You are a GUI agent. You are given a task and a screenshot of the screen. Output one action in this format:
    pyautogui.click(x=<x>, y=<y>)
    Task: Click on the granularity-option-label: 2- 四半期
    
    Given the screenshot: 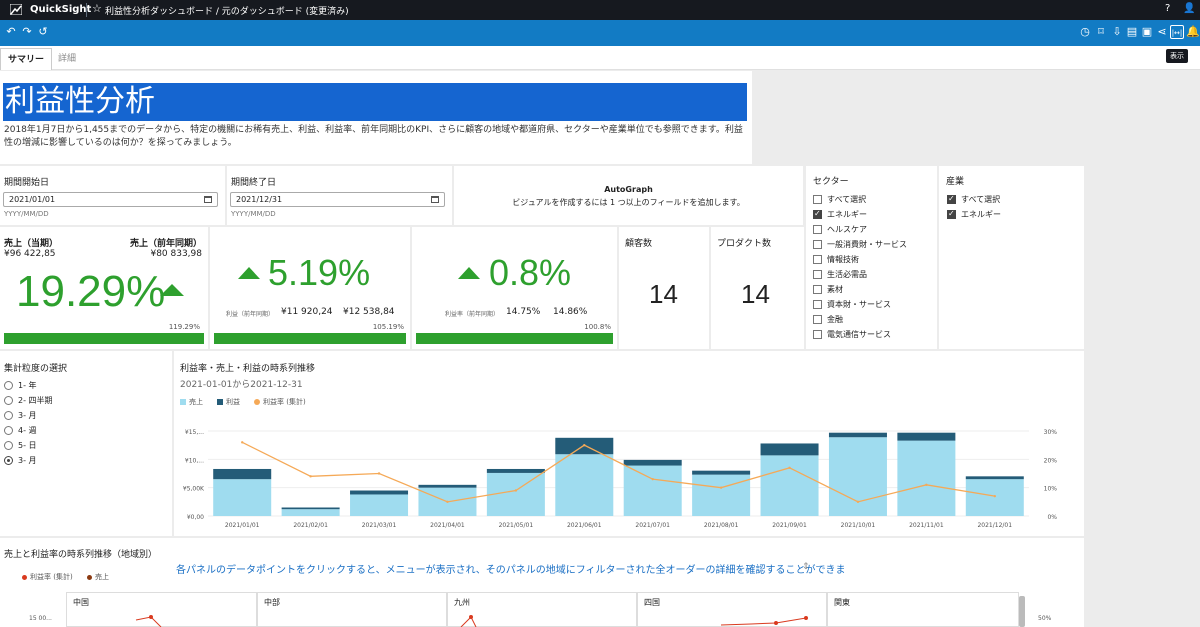 What is the action you would take?
    pyautogui.click(x=35, y=400)
    